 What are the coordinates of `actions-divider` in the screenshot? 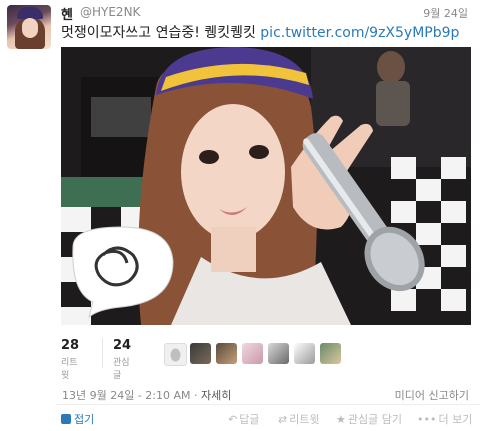 It's located at (268, 404).